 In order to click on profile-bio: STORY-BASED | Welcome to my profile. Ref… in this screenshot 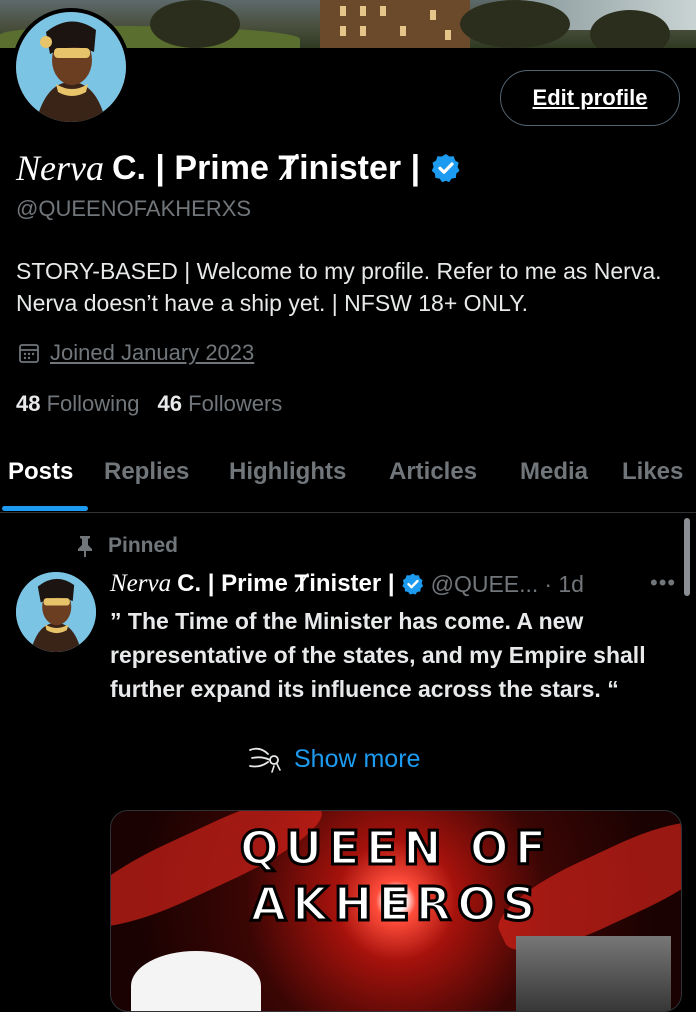, I will do `click(339, 287)`.